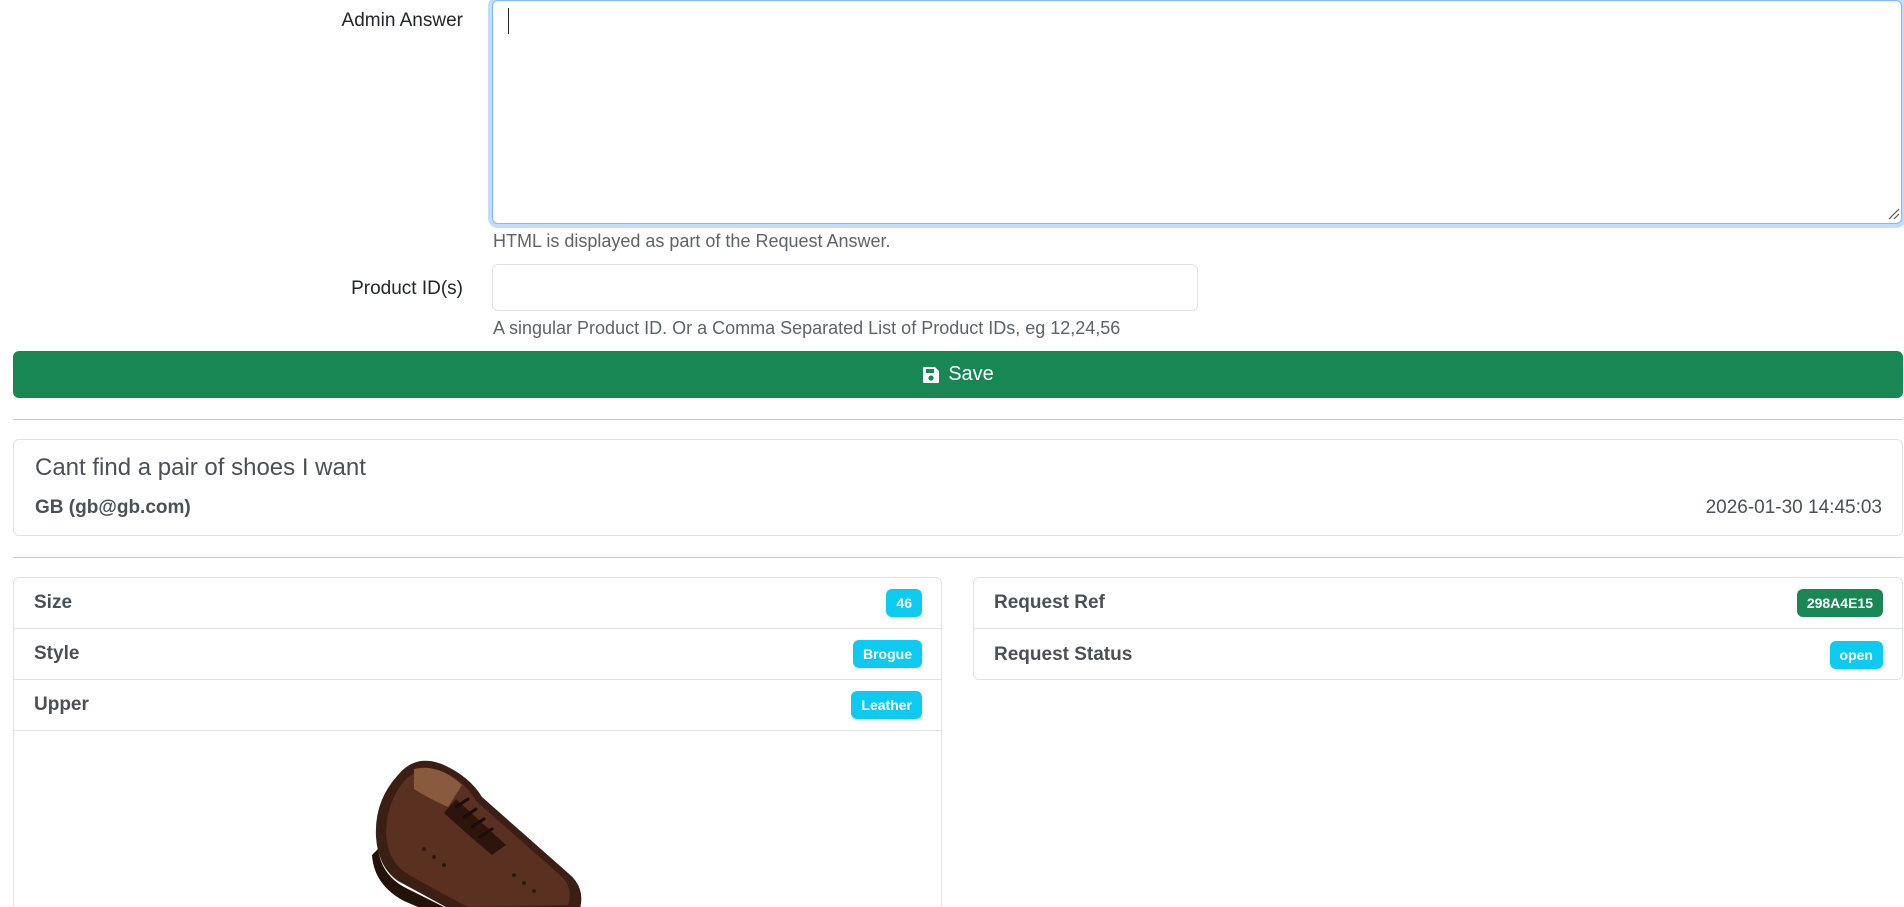  I want to click on request-date: 2026-01-30 14:45:03, so click(1793, 507).